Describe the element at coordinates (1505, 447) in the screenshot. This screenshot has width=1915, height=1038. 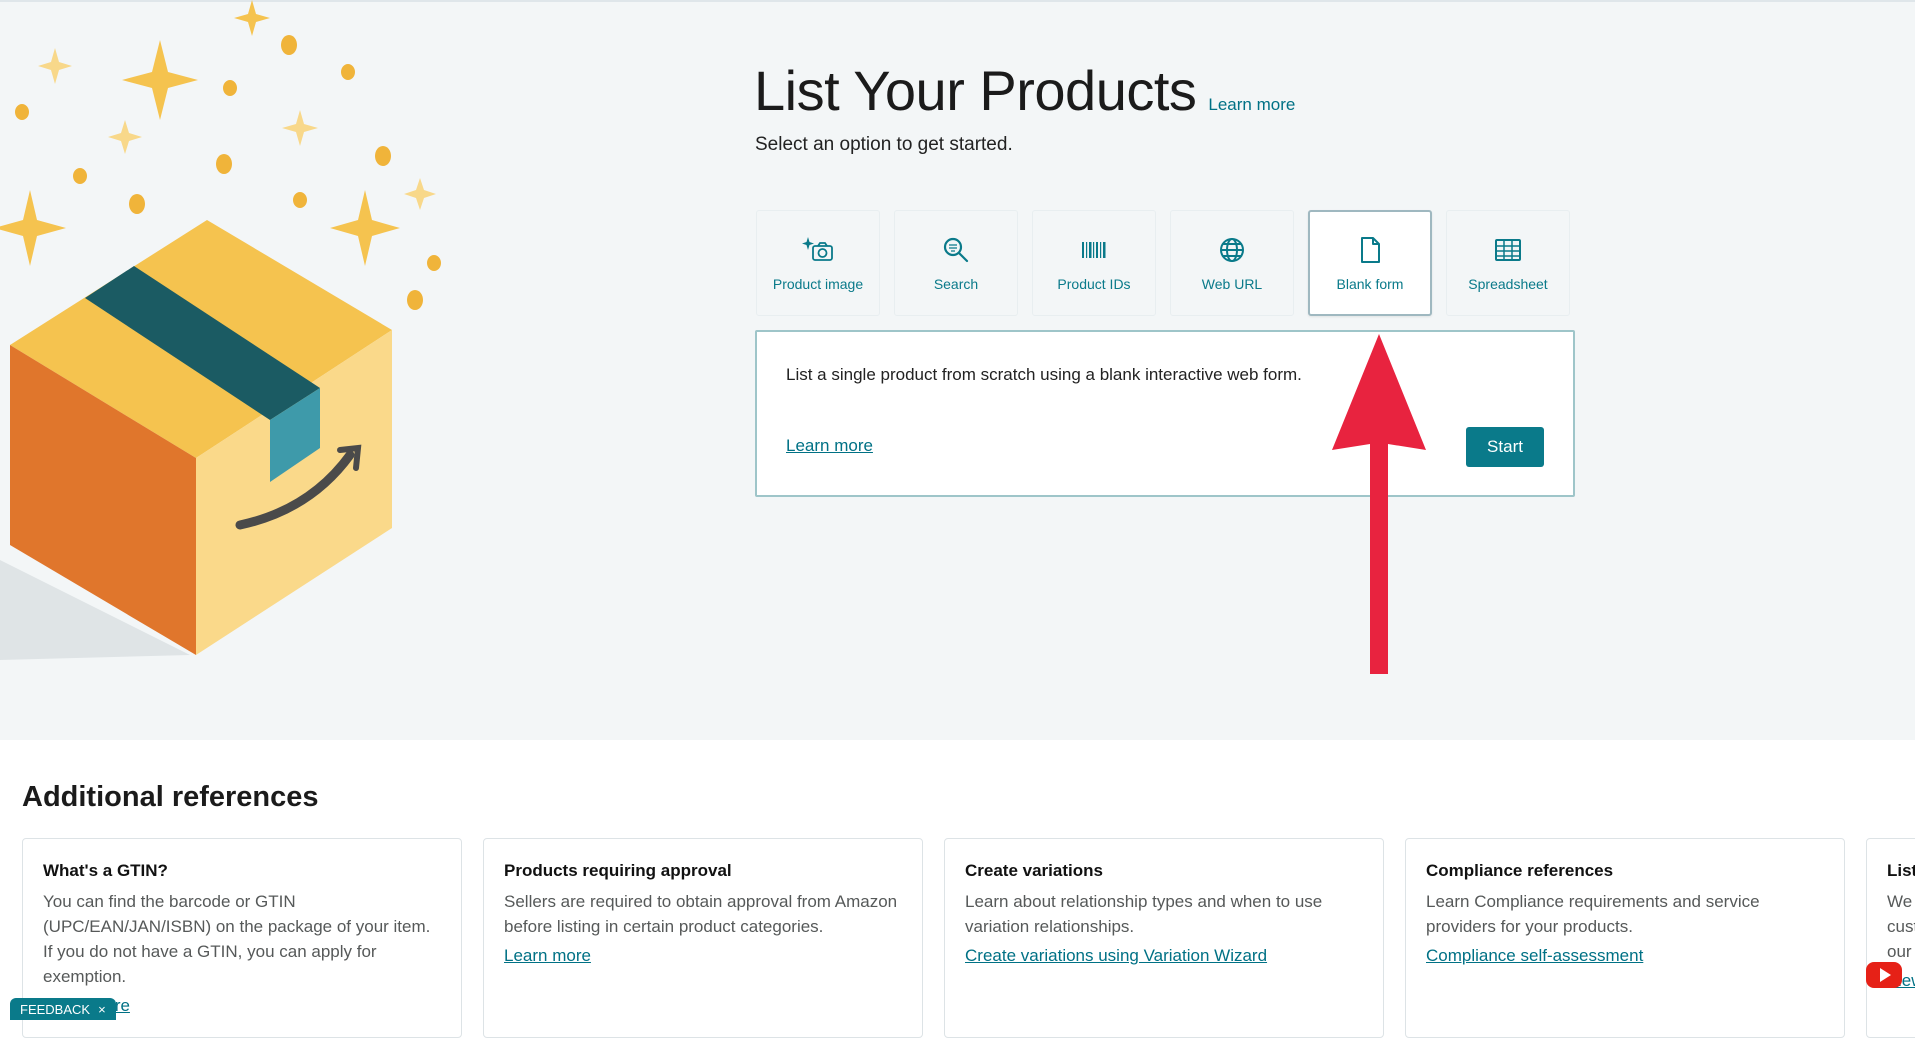
I see `start-button: Start` at that location.